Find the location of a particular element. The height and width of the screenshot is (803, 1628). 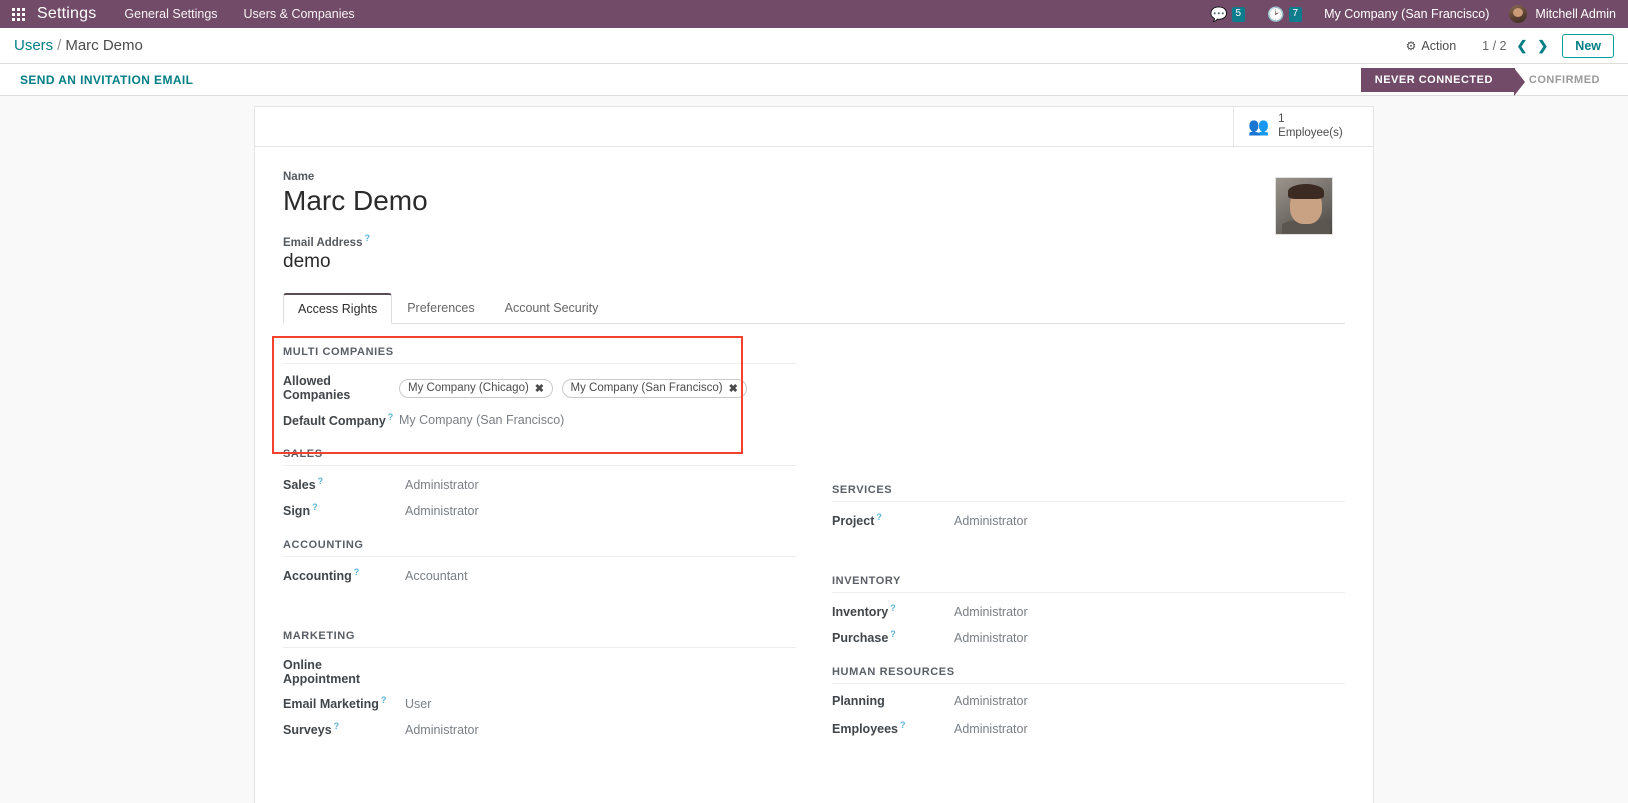

email-help-icon: ? is located at coordinates (367, 238).